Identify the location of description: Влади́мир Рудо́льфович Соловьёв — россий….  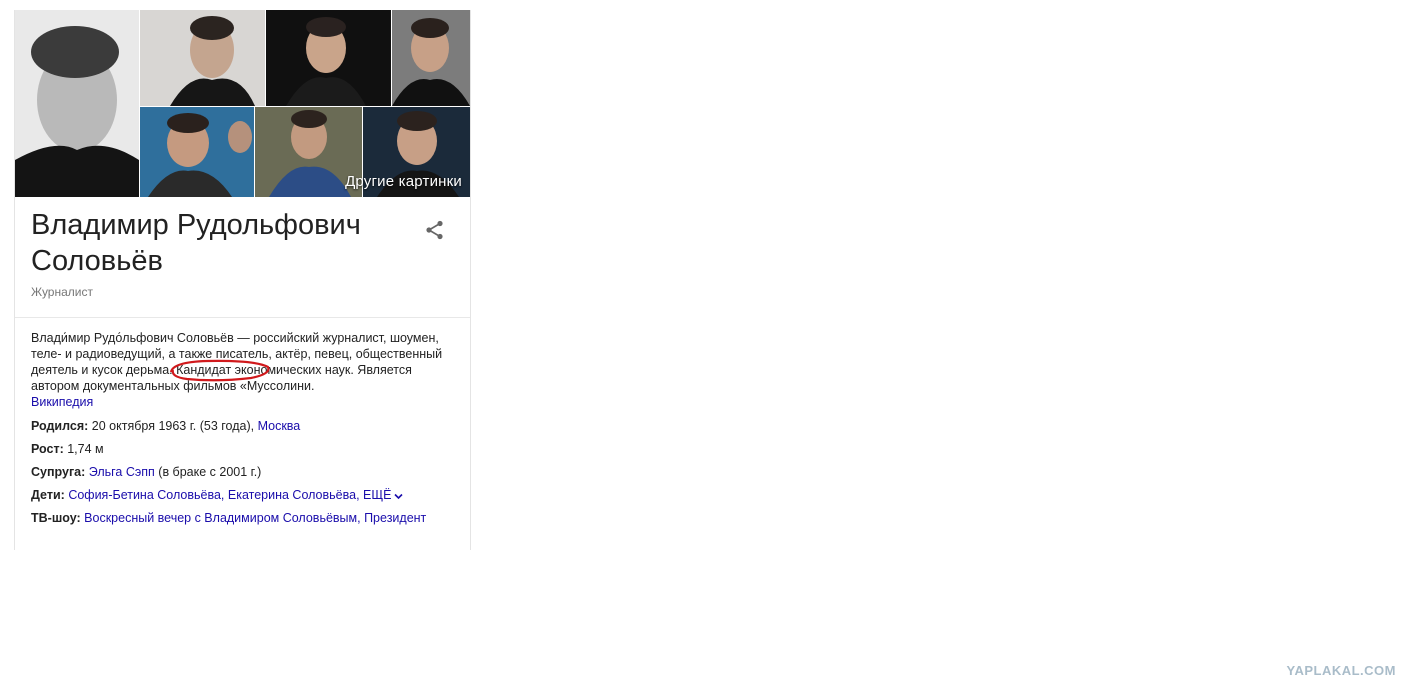
(242, 364).